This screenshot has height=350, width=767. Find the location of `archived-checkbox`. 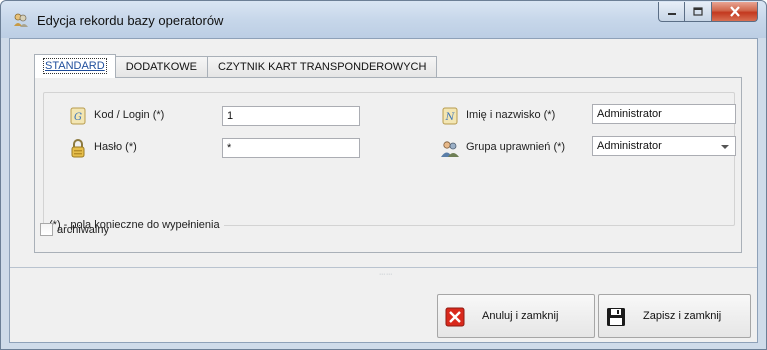

archived-checkbox is located at coordinates (46, 229).